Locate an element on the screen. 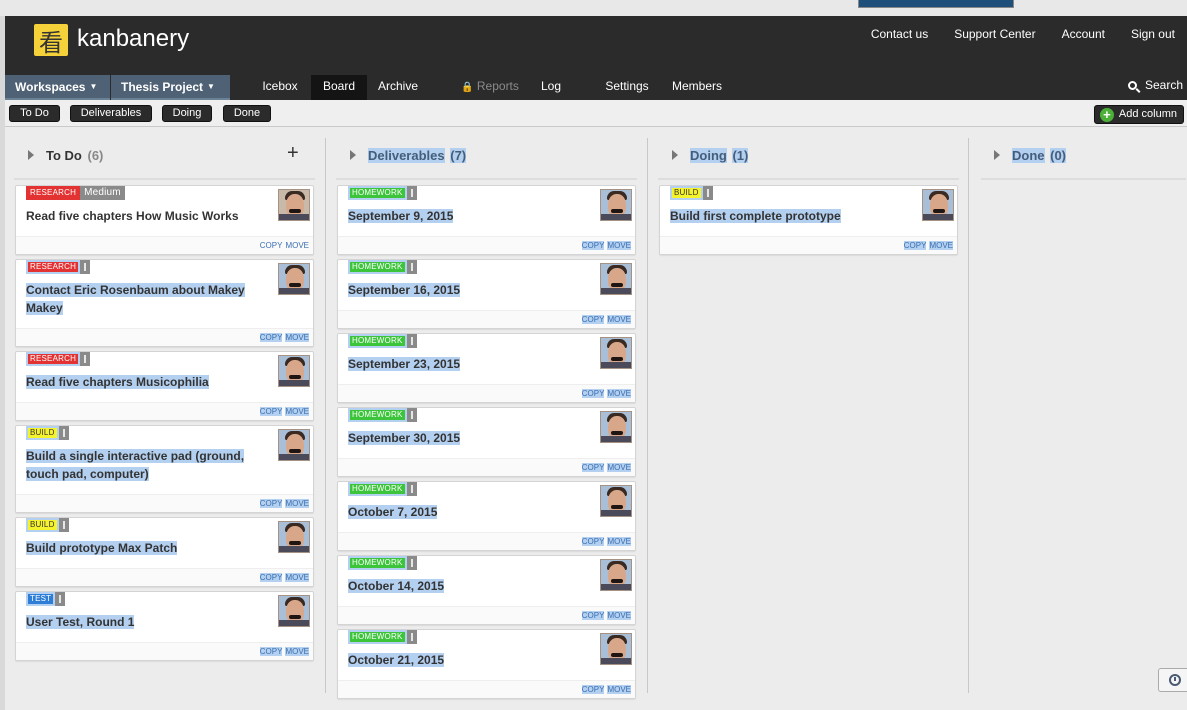  history-button is located at coordinates (1172, 680).